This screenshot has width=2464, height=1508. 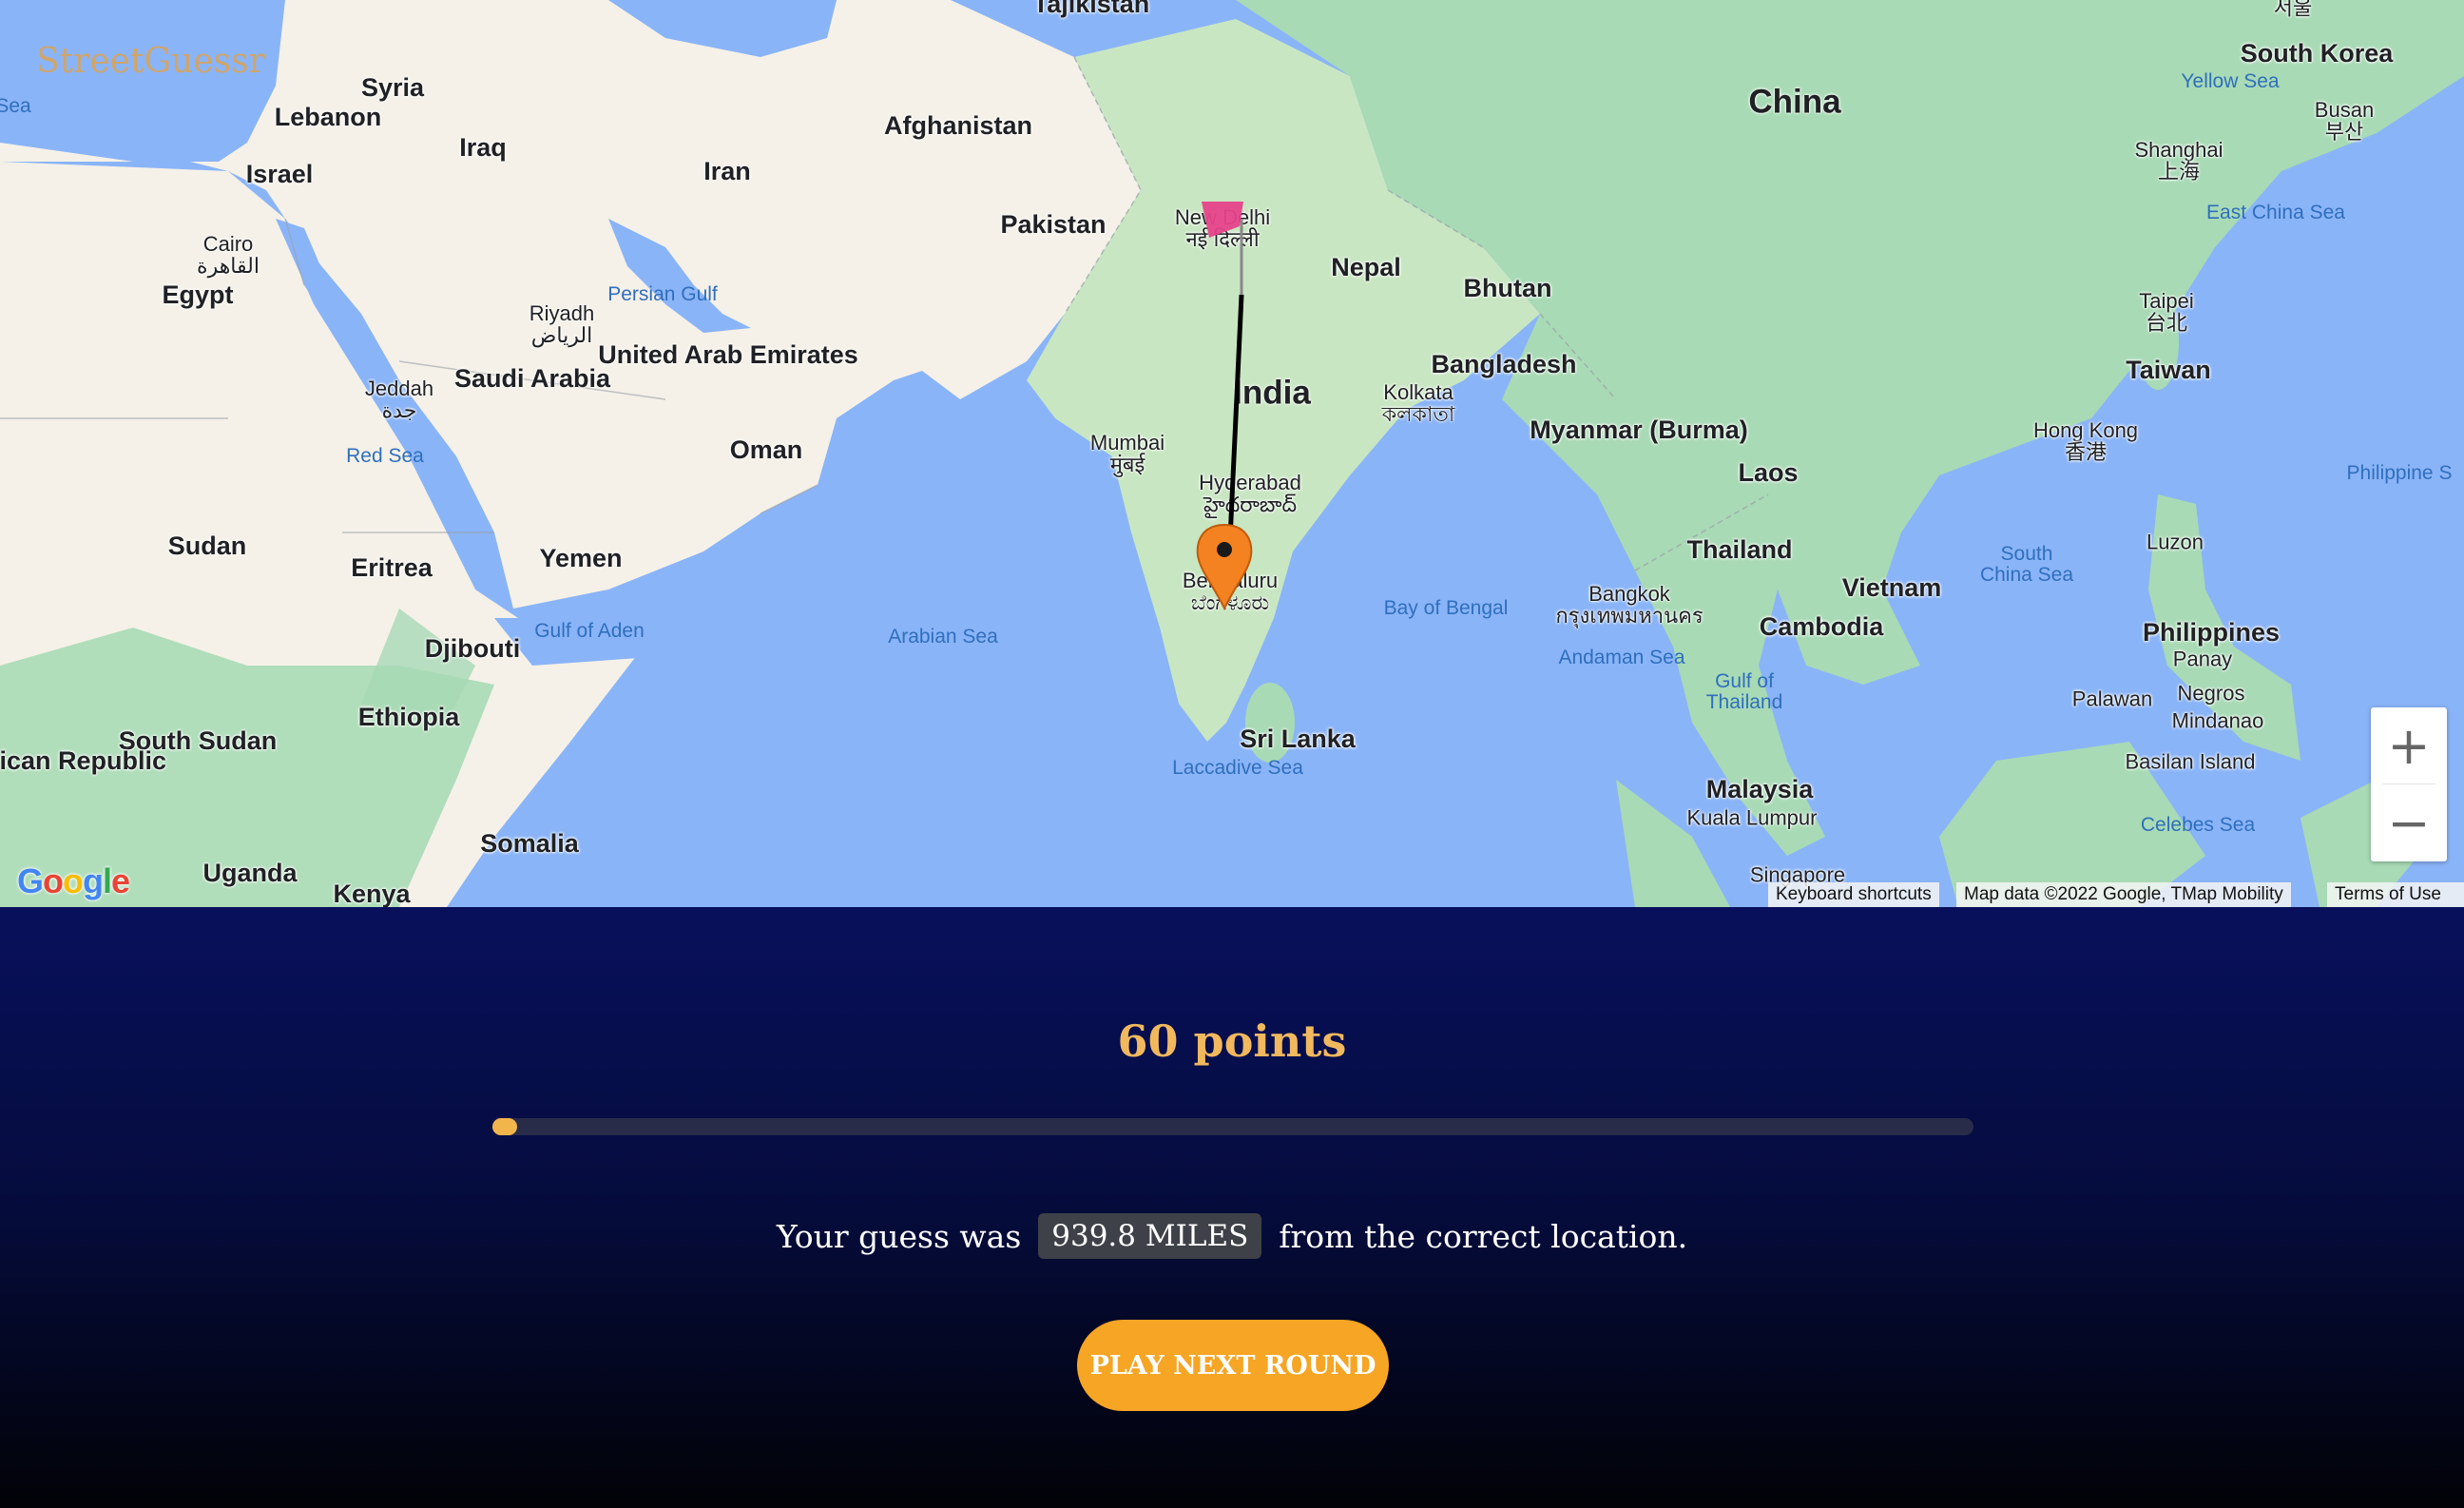 What do you see at coordinates (2166, 311) in the screenshot?
I see `city-label: Taipei 台北` at bounding box center [2166, 311].